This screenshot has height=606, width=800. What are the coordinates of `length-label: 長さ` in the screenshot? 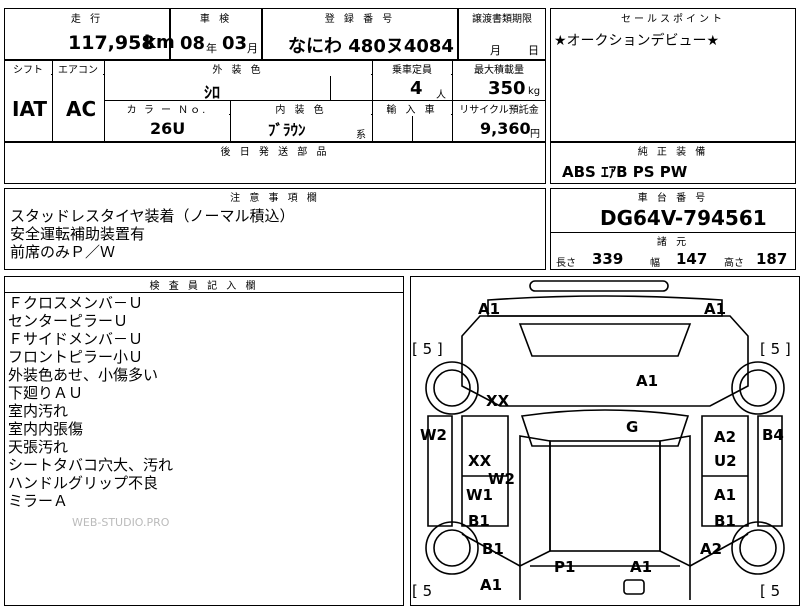 It's located at (566, 263).